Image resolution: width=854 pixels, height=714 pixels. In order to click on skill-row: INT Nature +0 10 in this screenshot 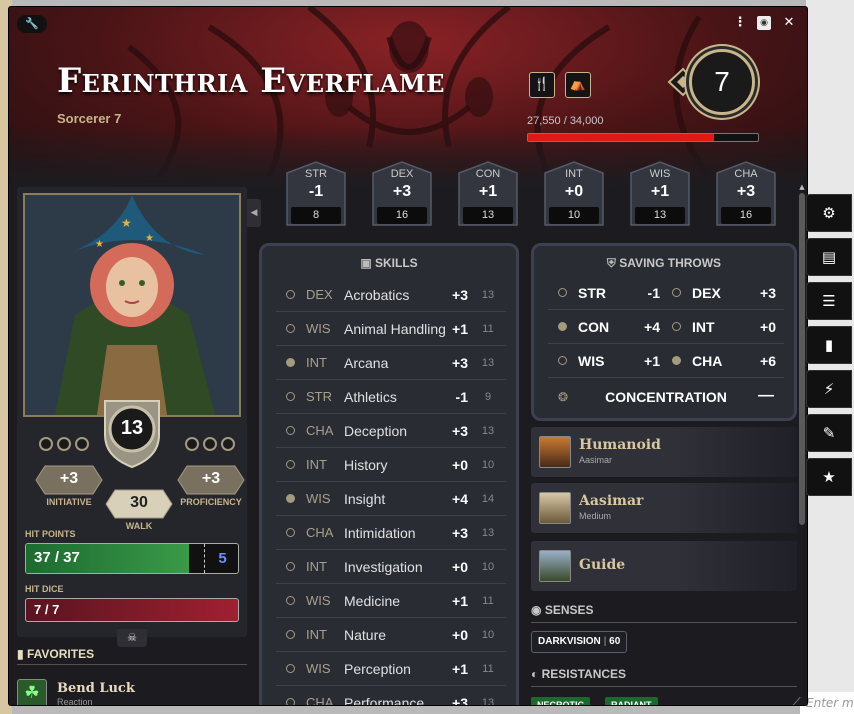, I will do `click(391, 635)`.